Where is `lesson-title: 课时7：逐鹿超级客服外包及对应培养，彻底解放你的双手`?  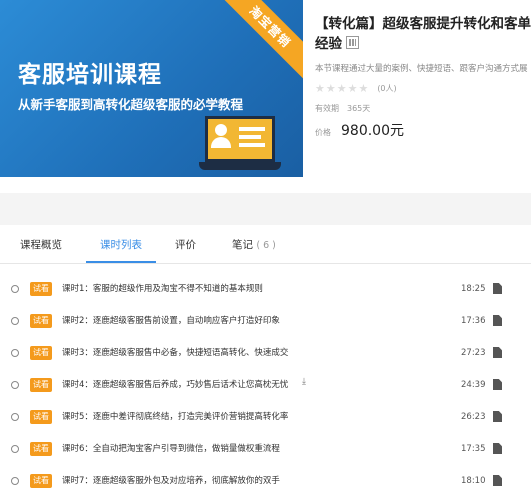
lesson-title: 课时7：逐鹿超级客服外包及对应培养，彻底解放你的双手 is located at coordinates (171, 481).